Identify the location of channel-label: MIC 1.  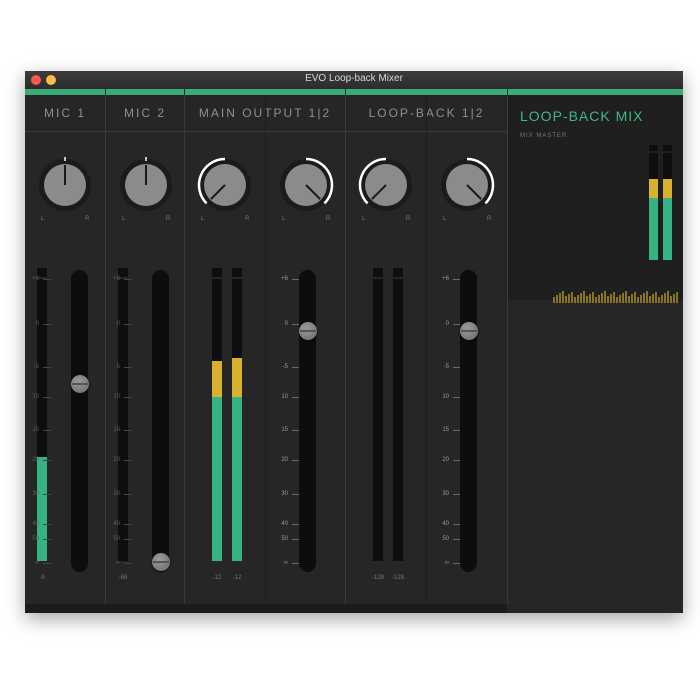
(64, 113).